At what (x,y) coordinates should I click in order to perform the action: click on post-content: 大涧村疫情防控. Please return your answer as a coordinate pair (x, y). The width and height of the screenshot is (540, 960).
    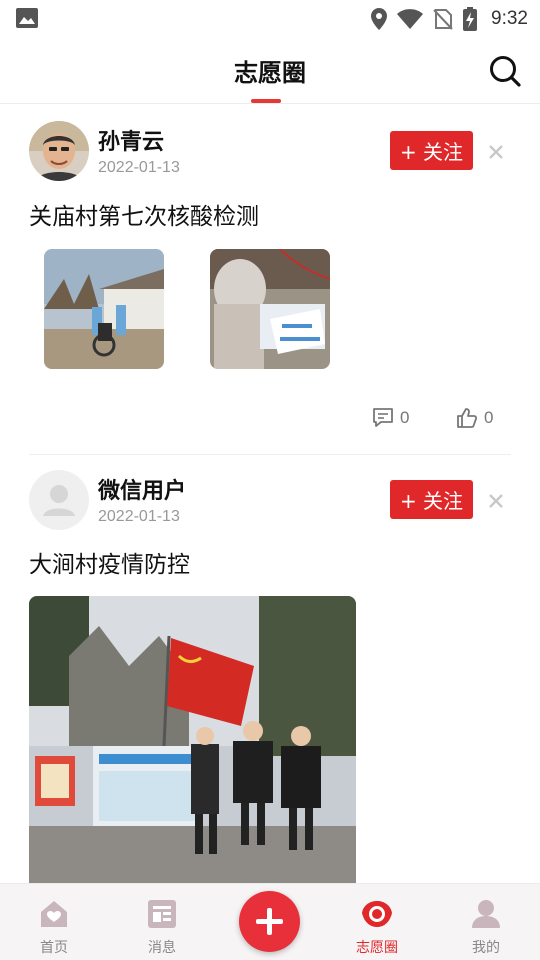
    Looking at the image, I should click on (109, 565).